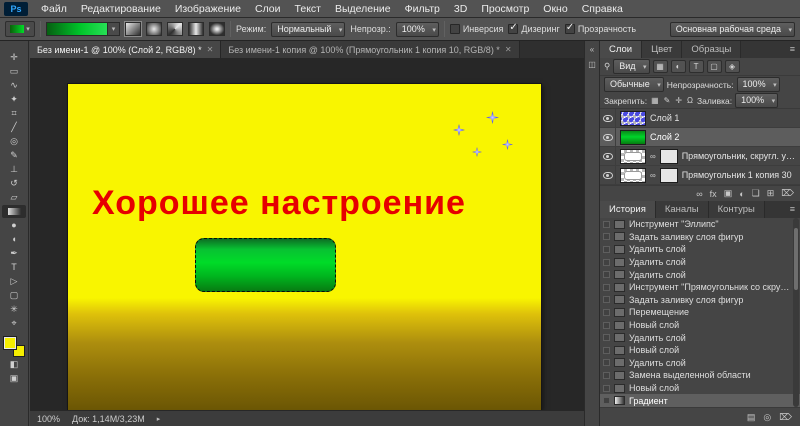 Image resolution: width=800 pixels, height=426 pixels. Describe the element at coordinates (741, 194) in the screenshot. I see `adjustment-layer-icon: ◐` at that location.